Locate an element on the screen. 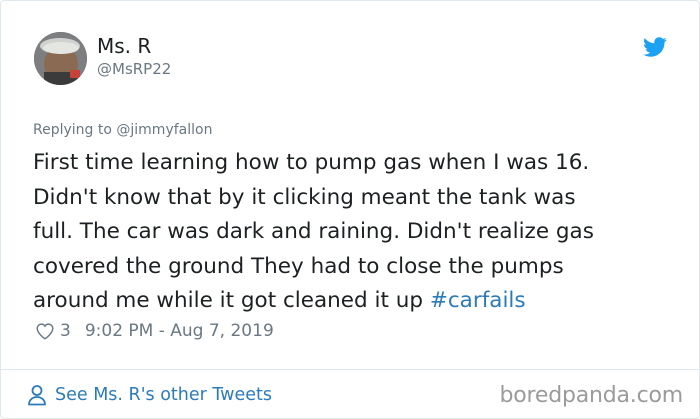 This screenshot has width=700, height=419. person-icon is located at coordinates (37, 395).